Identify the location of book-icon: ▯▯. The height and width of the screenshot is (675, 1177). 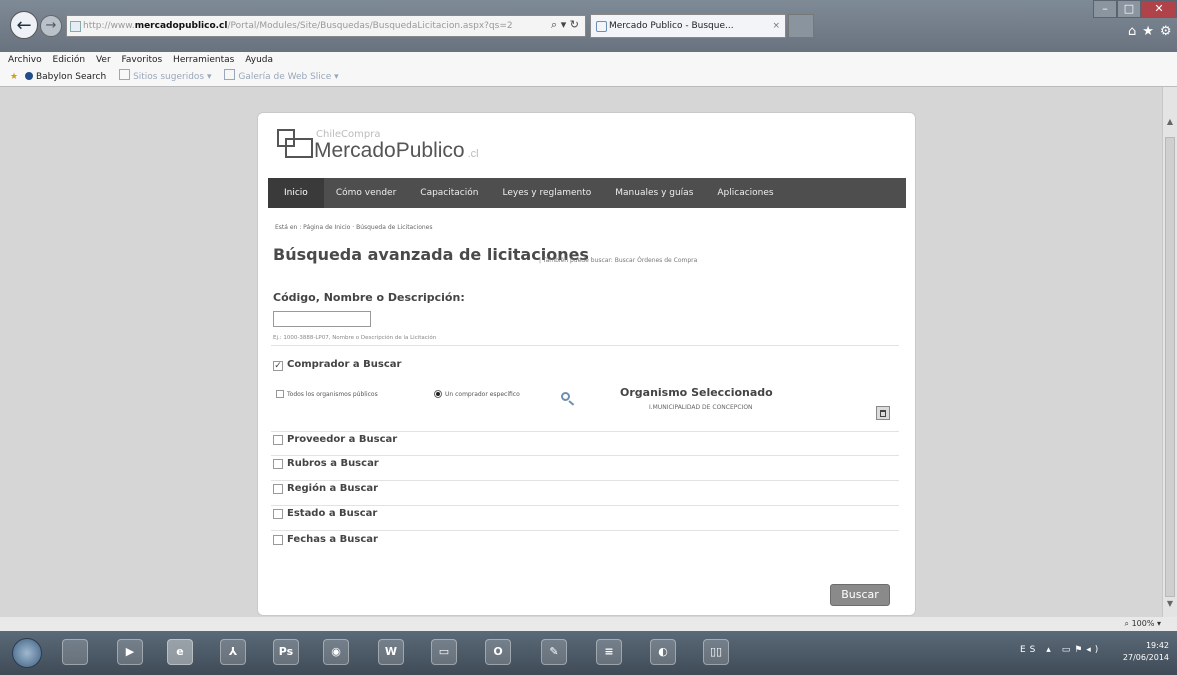
(716, 652).